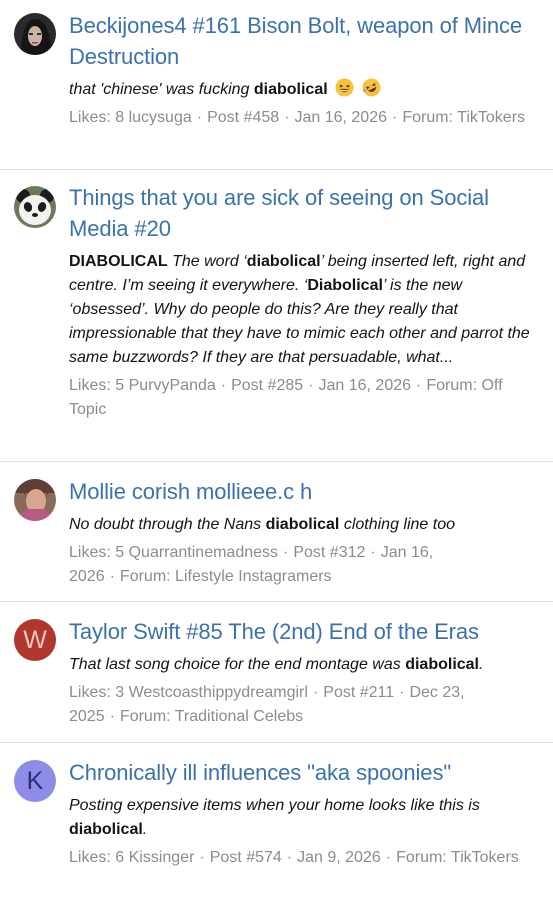 The height and width of the screenshot is (900, 553). Describe the element at coordinates (371, 87) in the screenshot. I see `rolling-on-floor-laughing-emoji-icon` at that location.